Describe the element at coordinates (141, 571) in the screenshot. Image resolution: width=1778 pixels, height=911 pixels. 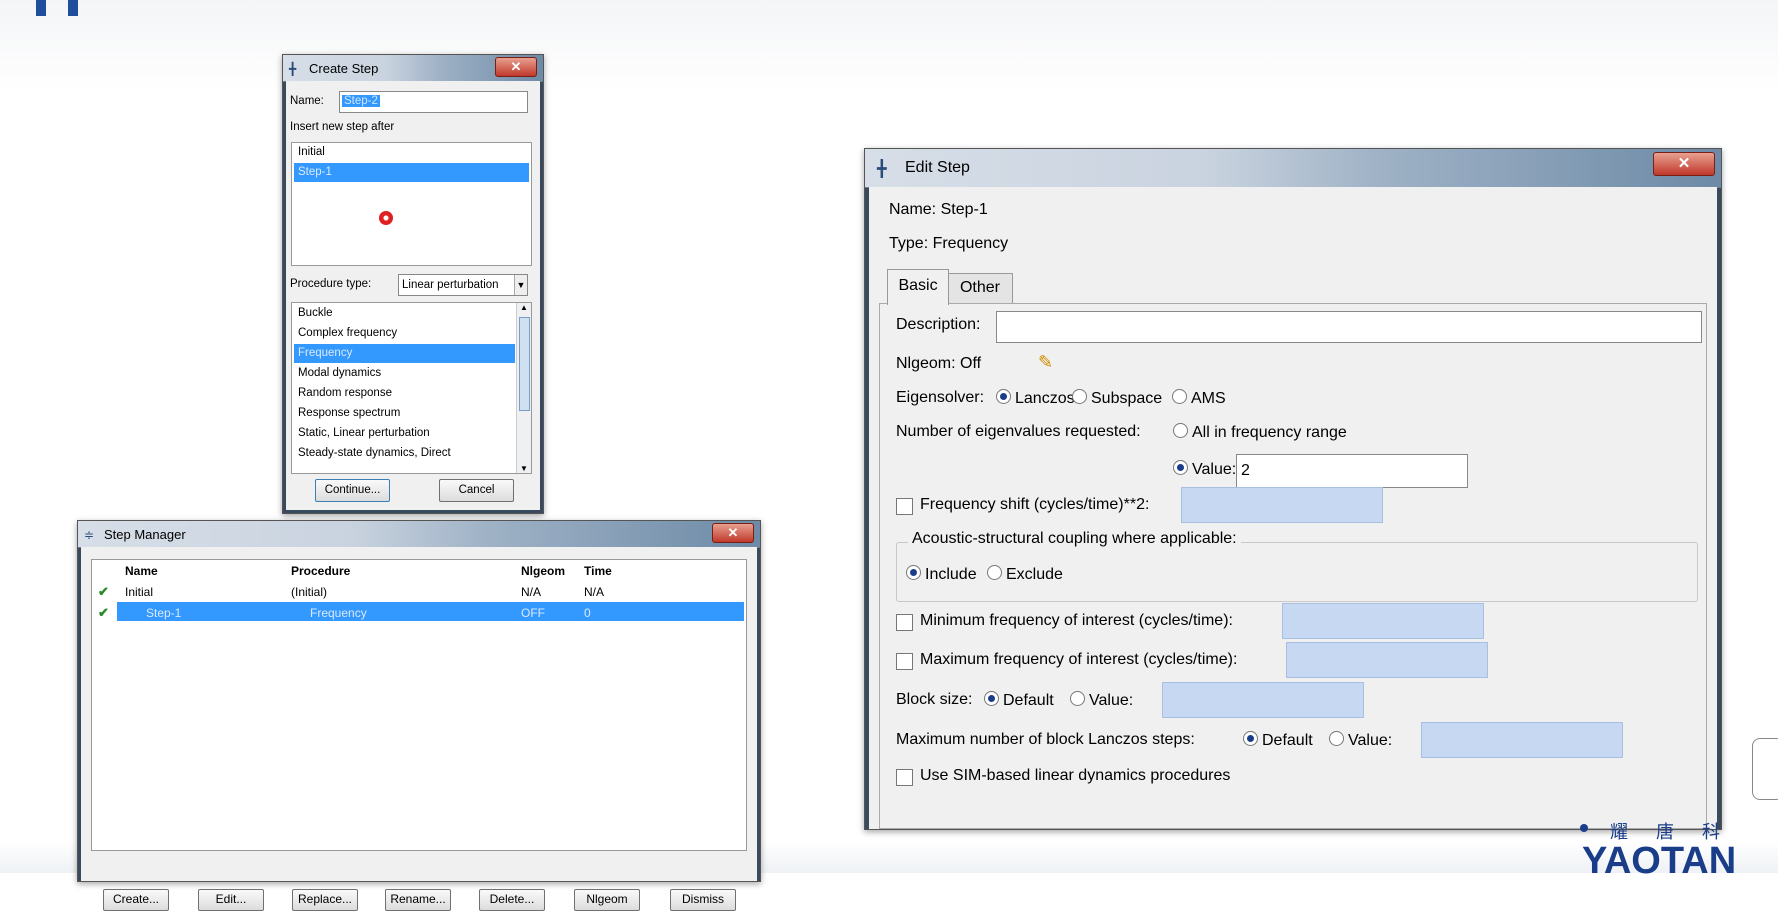
I see `column-header-name: Name` at that location.